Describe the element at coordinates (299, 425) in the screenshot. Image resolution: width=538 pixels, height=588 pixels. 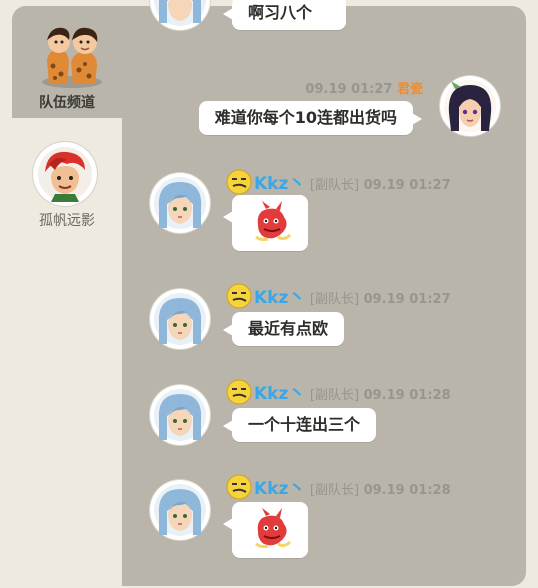
I see `message-bubble: 一个十连出三个` at that location.